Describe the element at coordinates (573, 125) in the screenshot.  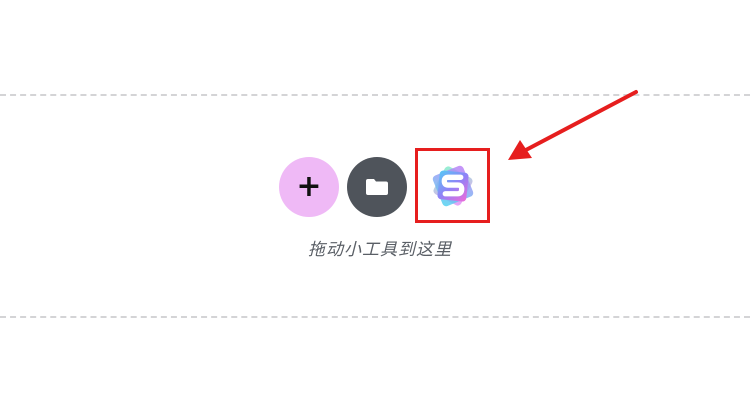
I see `annotation-arrow` at that location.